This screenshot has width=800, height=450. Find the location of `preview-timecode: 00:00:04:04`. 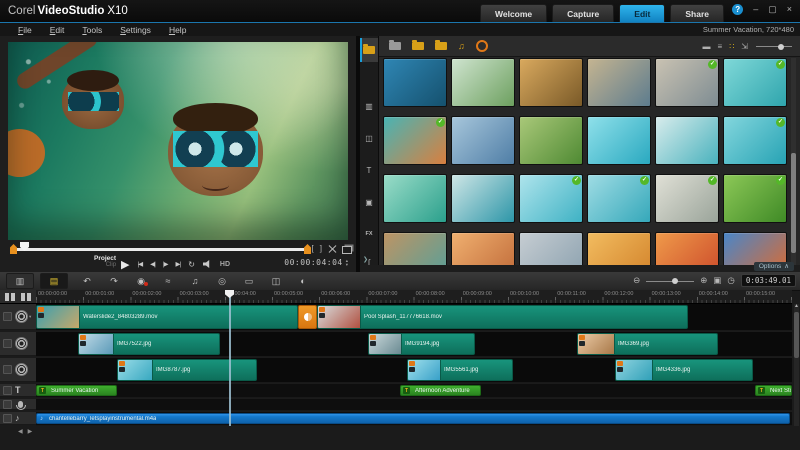

preview-timecode: 00:00:04:04 is located at coordinates (313, 262).